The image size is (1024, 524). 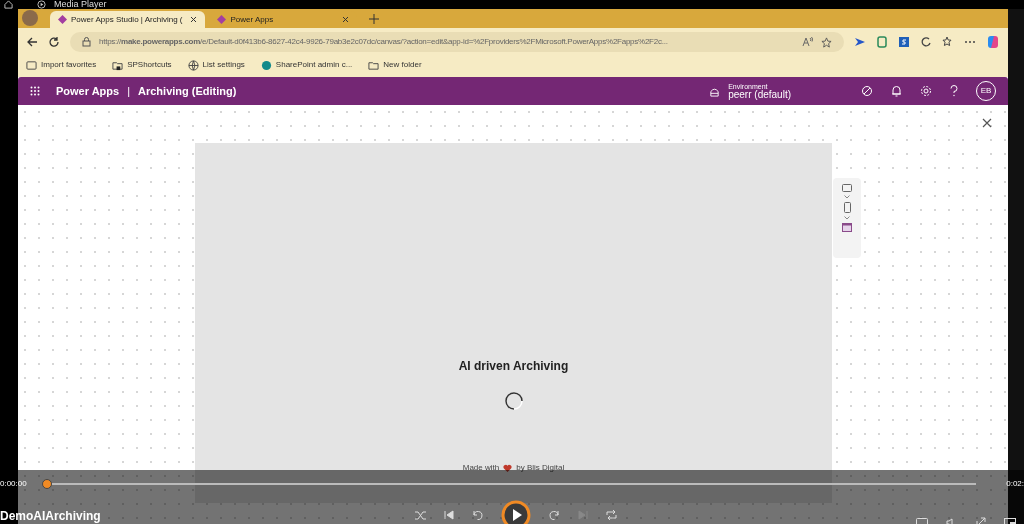 What do you see at coordinates (847, 207) in the screenshot?
I see `phone-icon` at bounding box center [847, 207].